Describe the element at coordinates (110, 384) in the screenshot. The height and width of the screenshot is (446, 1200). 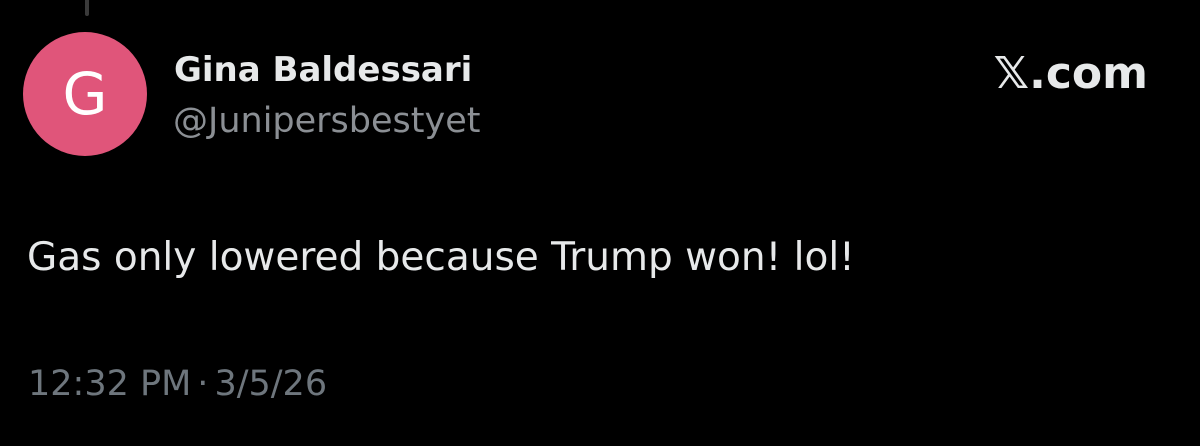
I see `post-time: 12:32 PM` at that location.